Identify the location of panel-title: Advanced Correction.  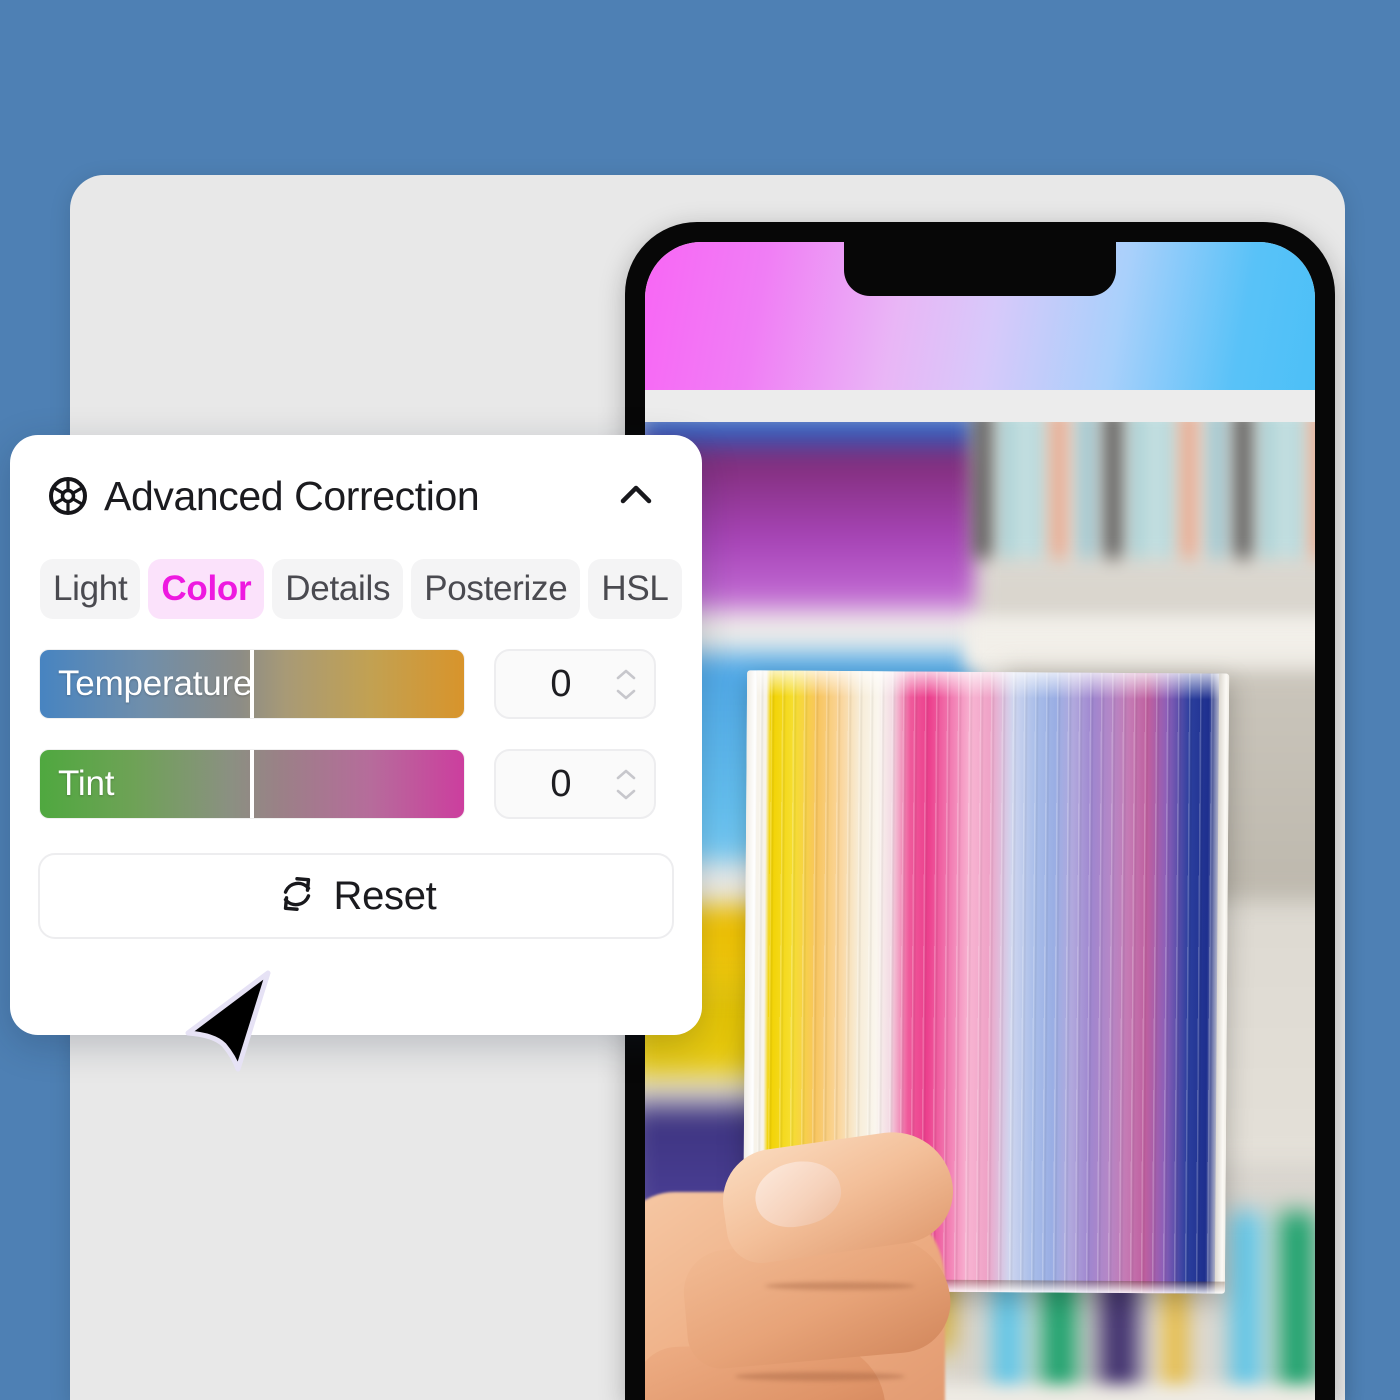
(292, 495).